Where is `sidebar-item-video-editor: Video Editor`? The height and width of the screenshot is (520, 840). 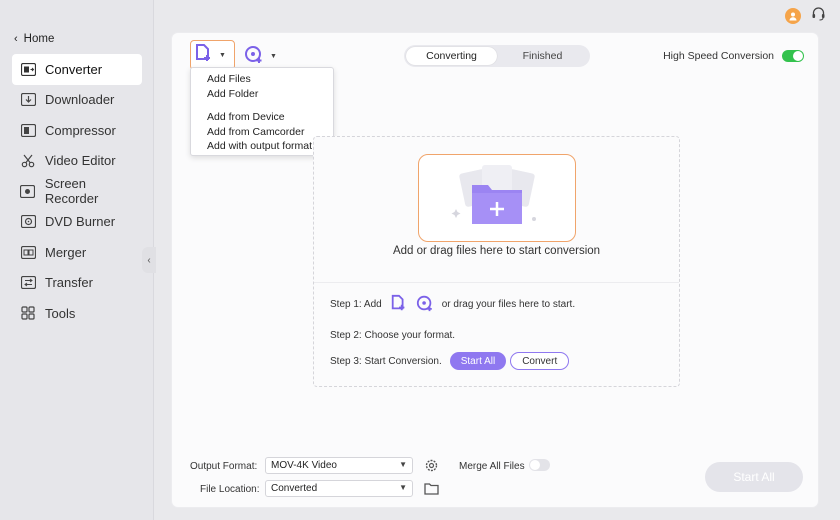 sidebar-item-video-editor: Video Editor is located at coordinates (77, 161).